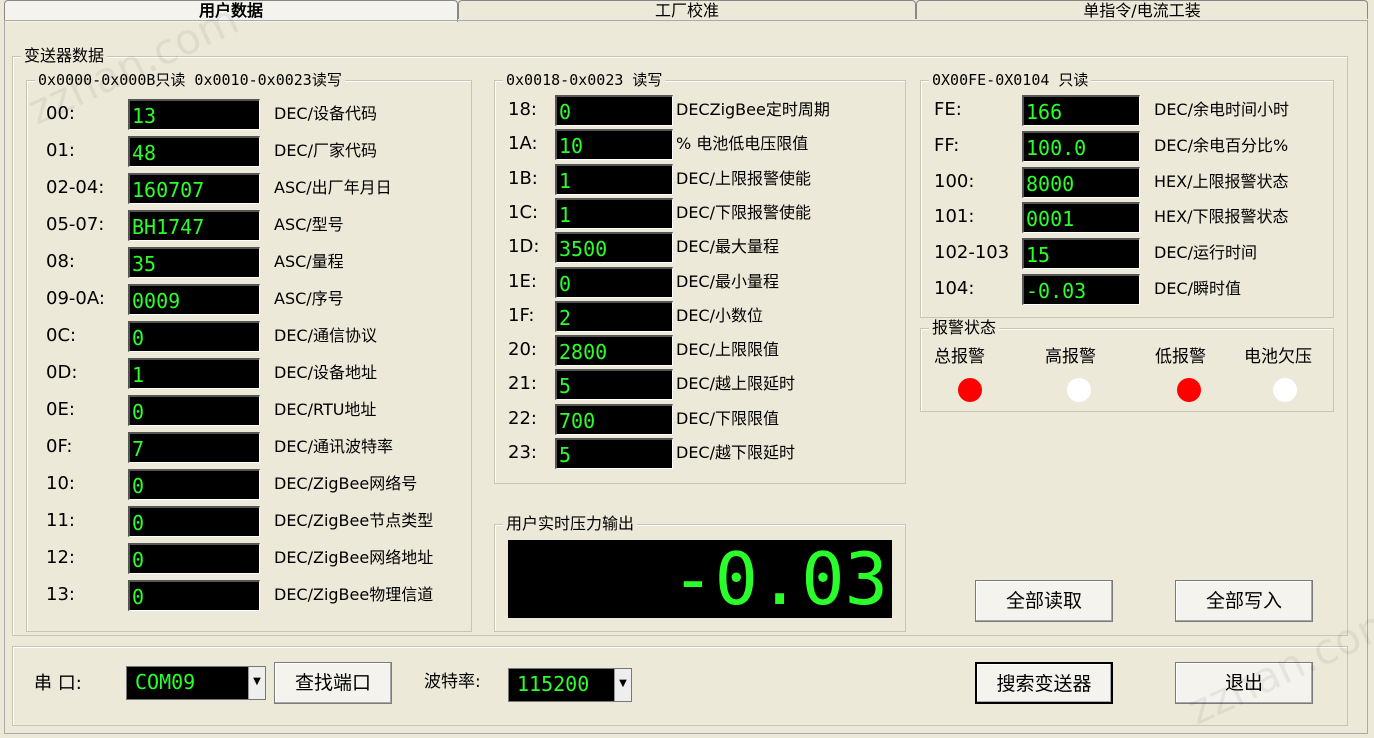 The image size is (1374, 738). What do you see at coordinates (584, 80) in the screenshot?
I see `register-group-2-title: 0x0018-0x0023 读写` at bounding box center [584, 80].